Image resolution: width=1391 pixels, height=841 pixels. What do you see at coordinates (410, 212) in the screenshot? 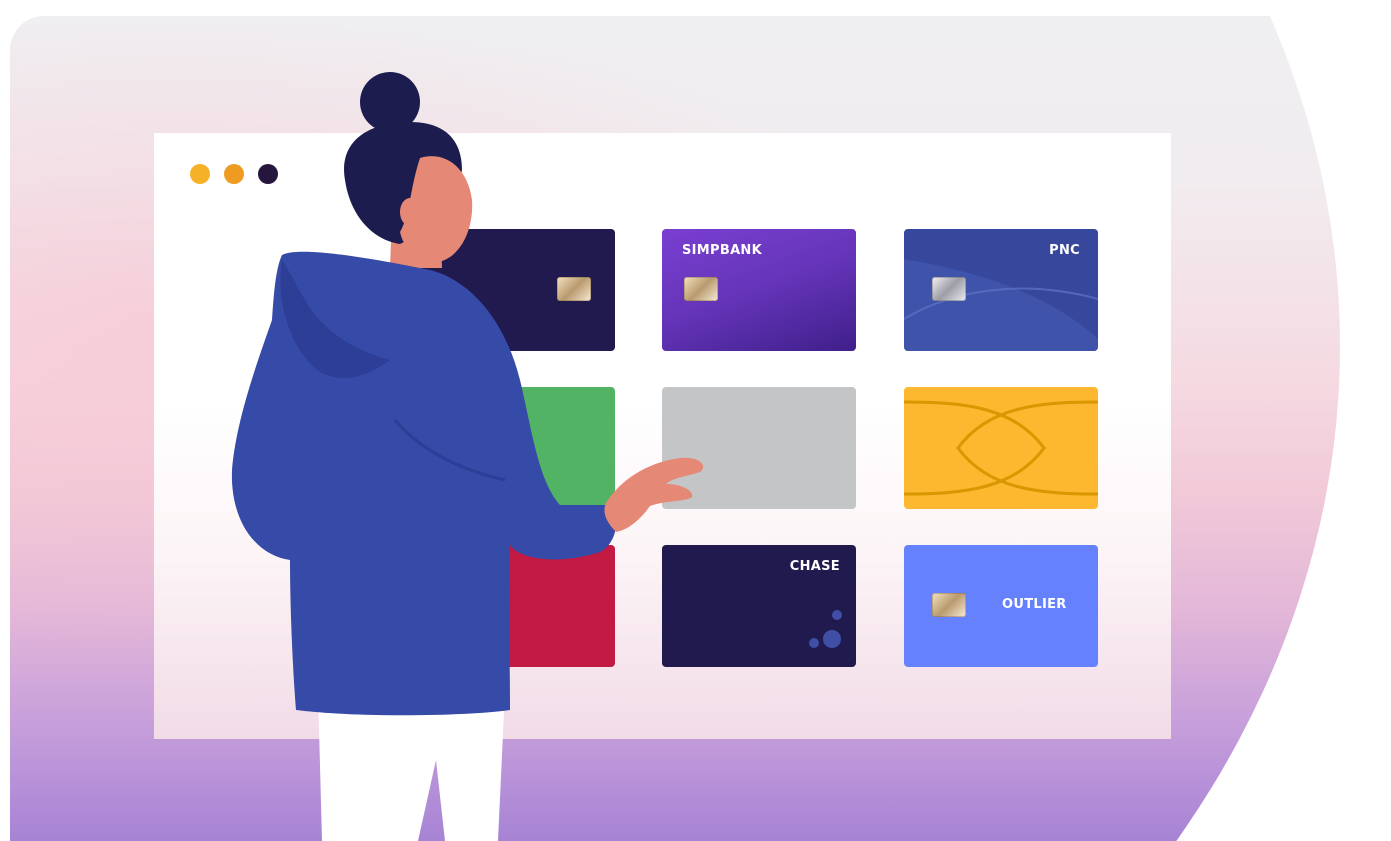
I see `person-ear` at bounding box center [410, 212].